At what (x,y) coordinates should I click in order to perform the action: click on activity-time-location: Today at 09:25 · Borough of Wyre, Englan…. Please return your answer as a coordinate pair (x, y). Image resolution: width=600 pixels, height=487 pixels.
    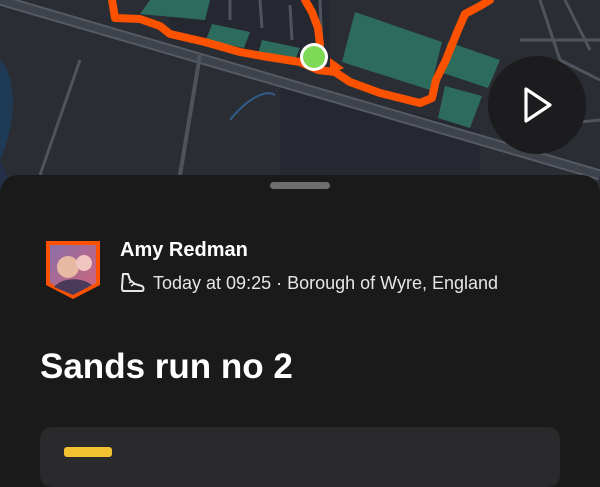
    Looking at the image, I should click on (326, 282).